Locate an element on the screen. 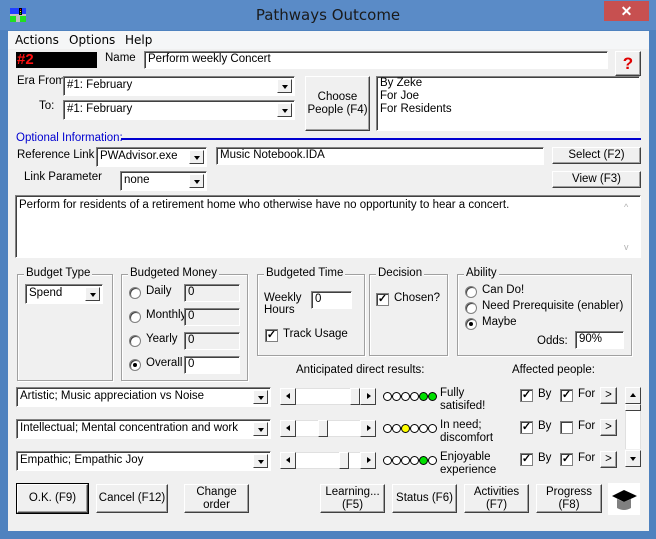  budgeted-money-title: Budgeted Money is located at coordinates (173, 273).